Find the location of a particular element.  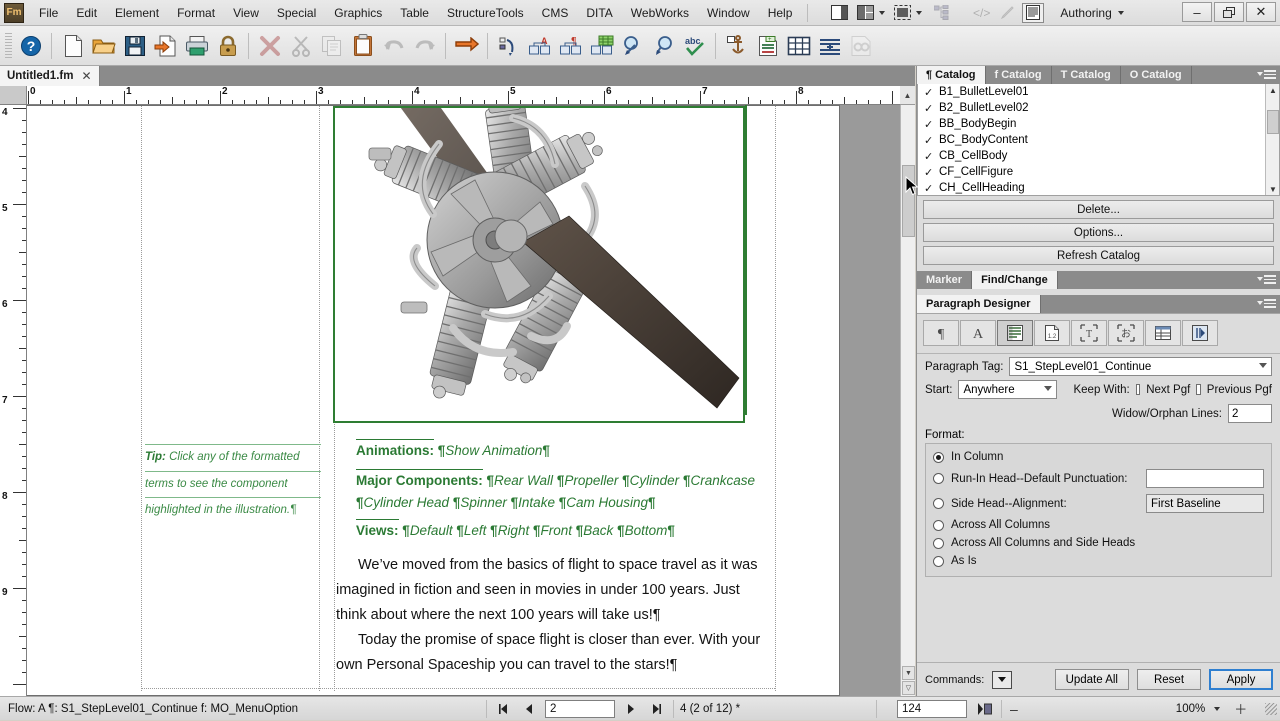

reset-button: Reset is located at coordinates (1169, 679).